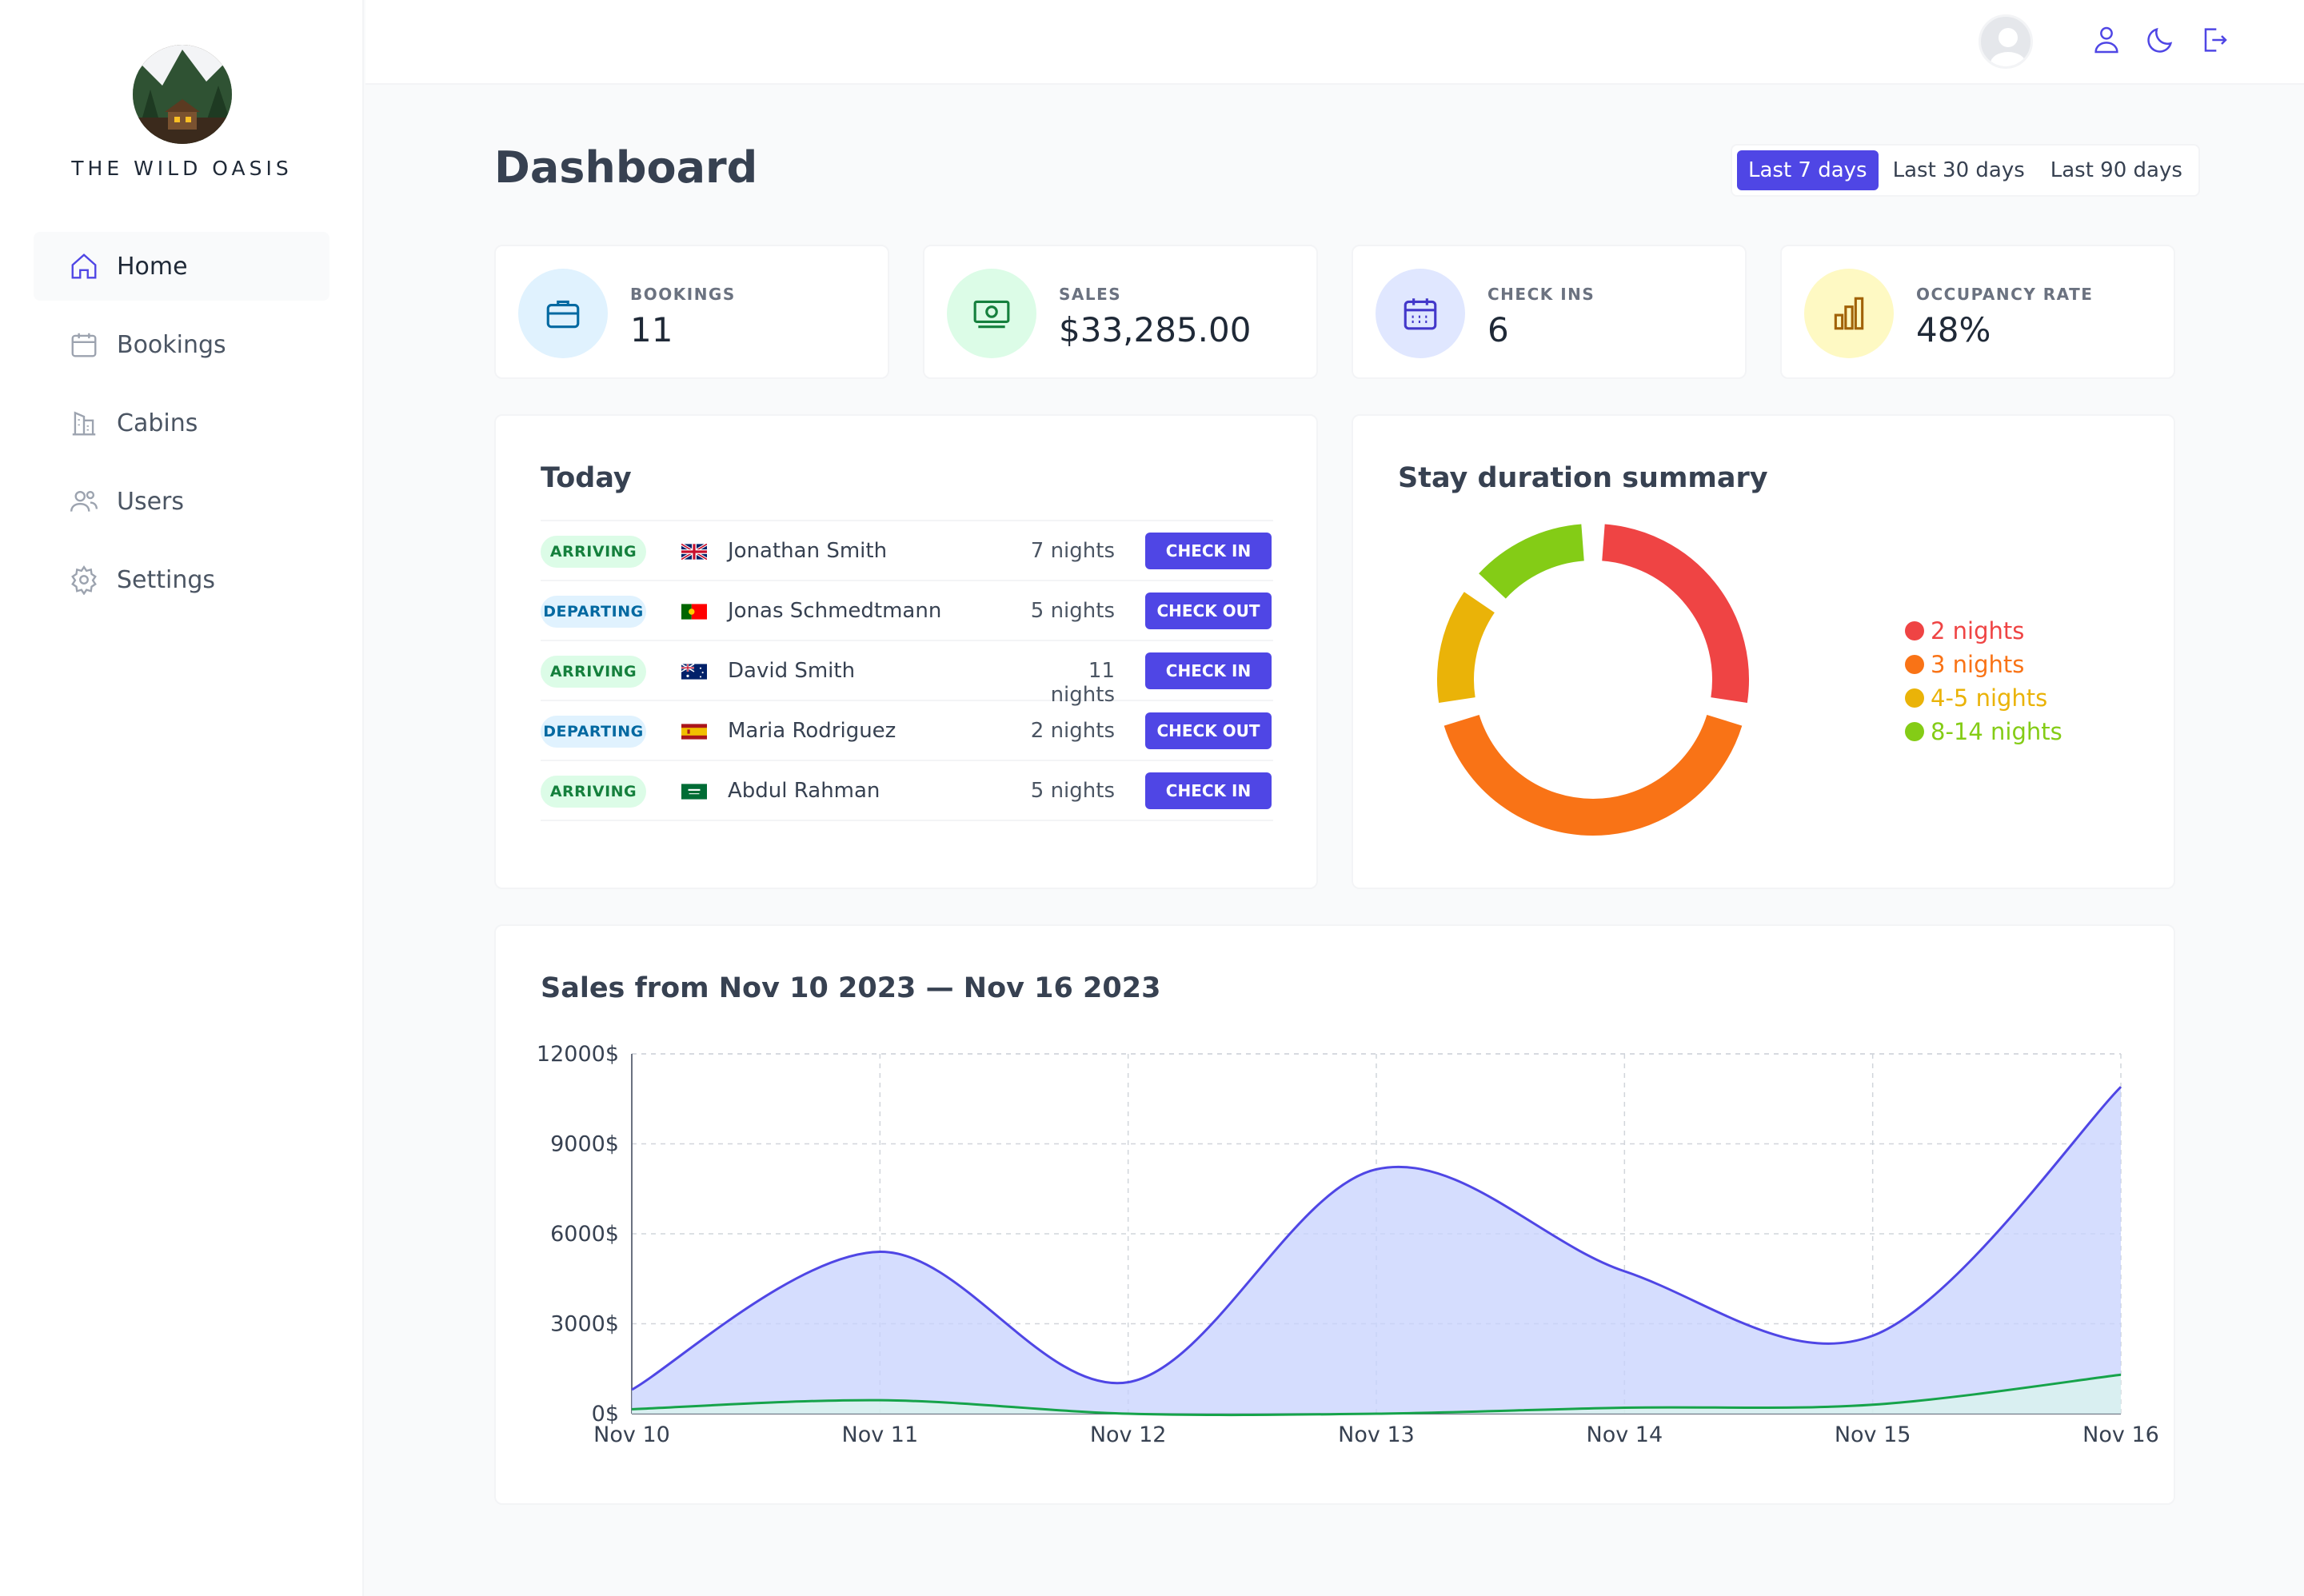 The width and height of the screenshot is (2304, 1596). Describe the element at coordinates (1583, 478) in the screenshot. I see `duration-title: Stay duration summary` at that location.